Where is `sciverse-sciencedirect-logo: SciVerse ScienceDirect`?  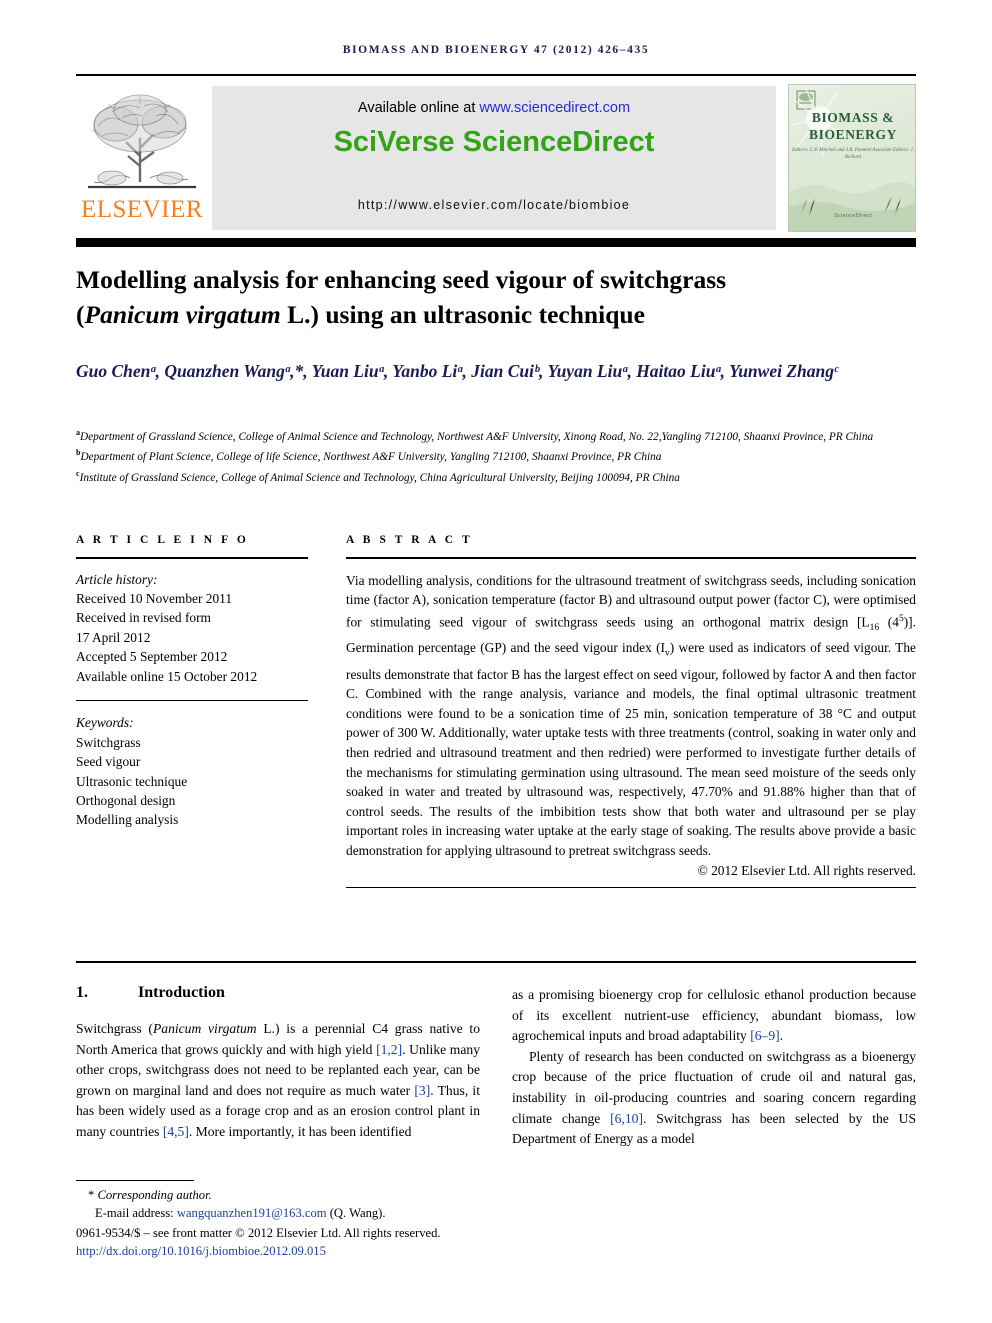 sciverse-sciencedirect-logo: SciVerse ScienceDirect is located at coordinates (494, 142).